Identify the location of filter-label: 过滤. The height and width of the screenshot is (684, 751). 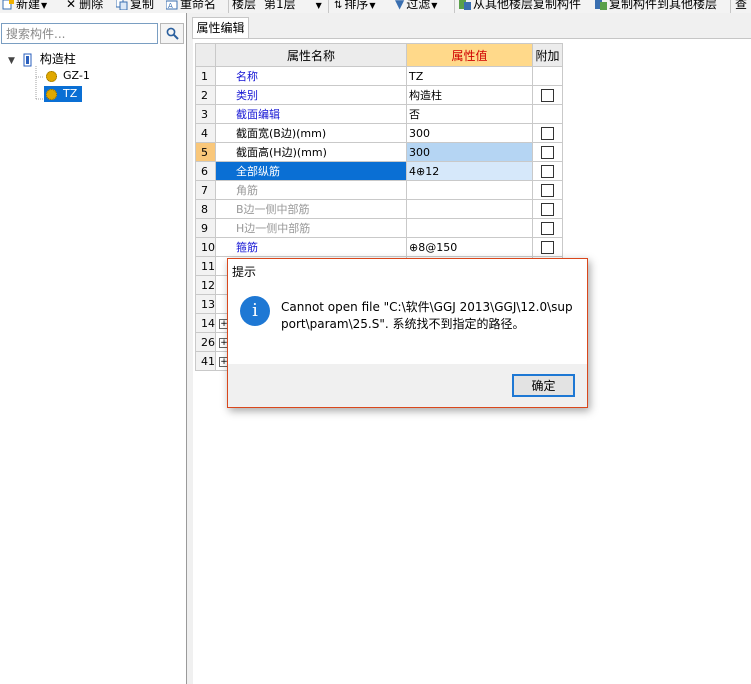
(418, 5).